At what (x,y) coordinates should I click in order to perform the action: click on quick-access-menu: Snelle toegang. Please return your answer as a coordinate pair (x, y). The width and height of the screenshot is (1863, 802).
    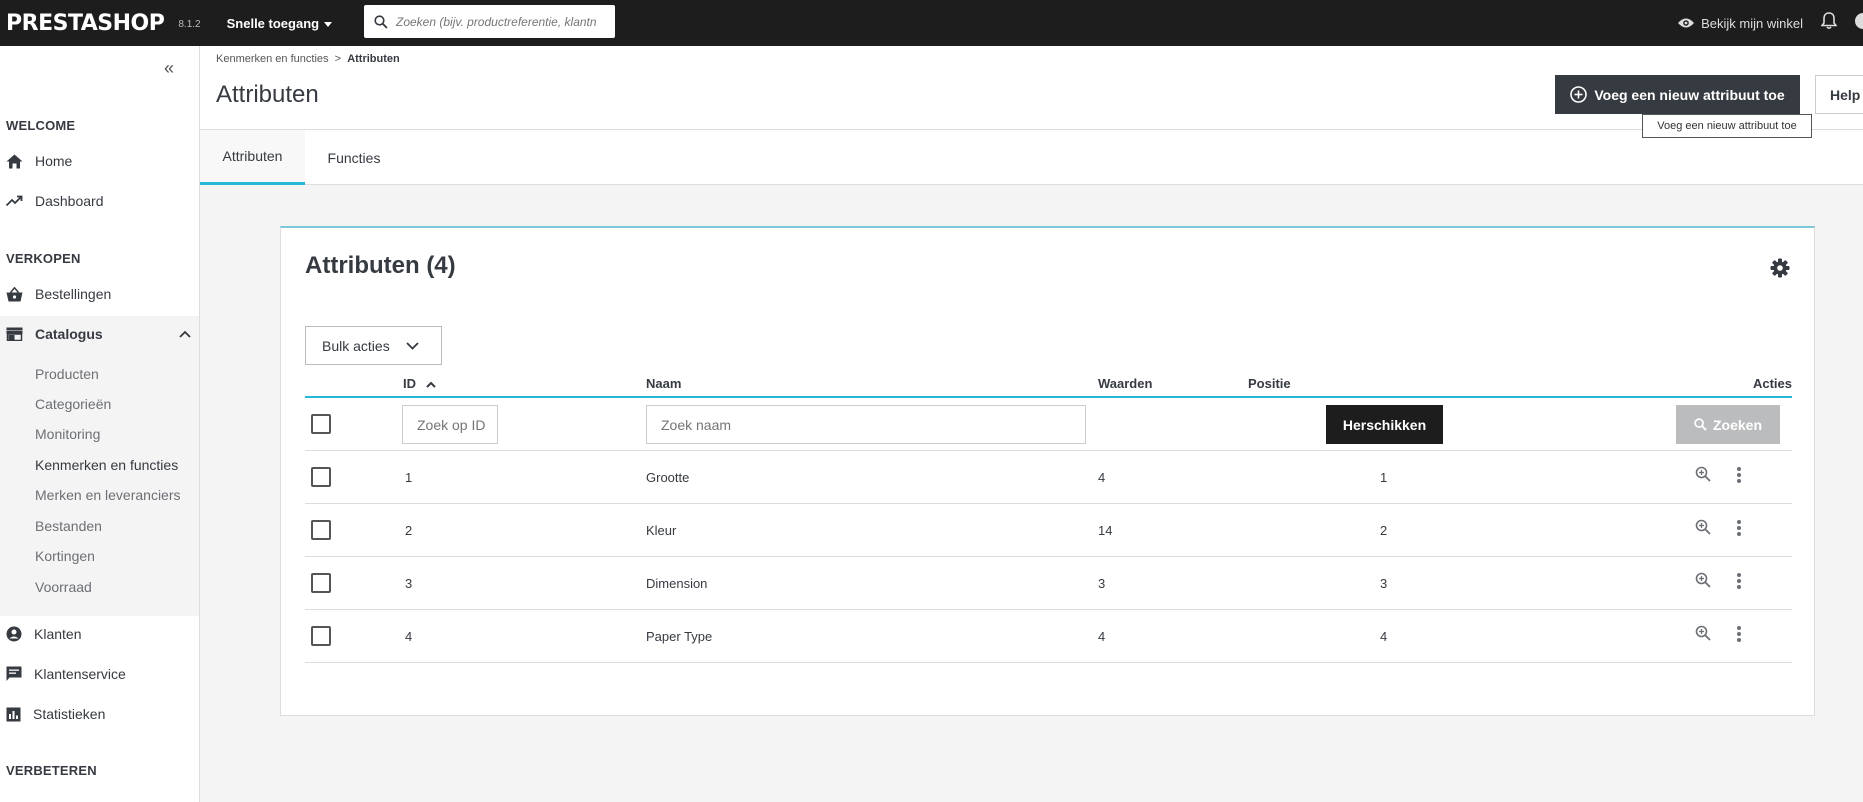
    Looking at the image, I should click on (279, 23).